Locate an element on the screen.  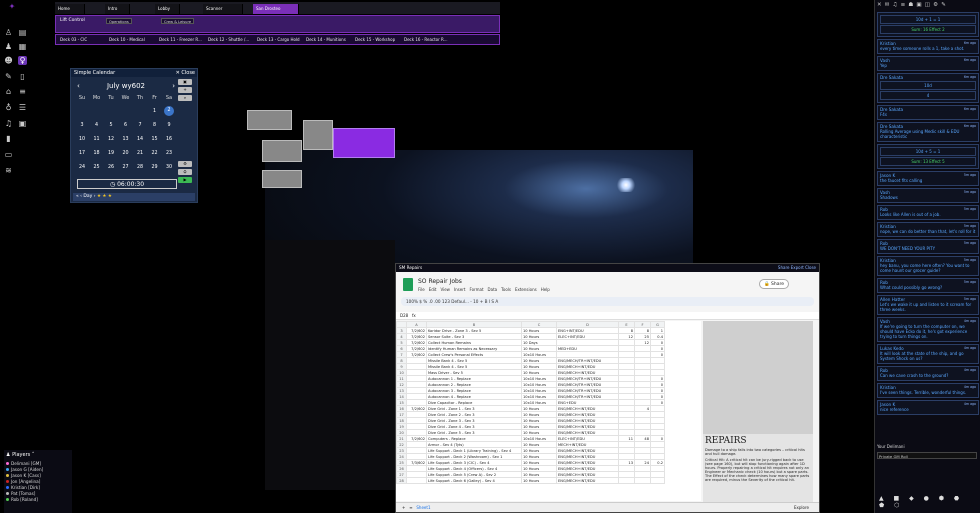
calendar-day: 20 is located at coordinates (126, 153).